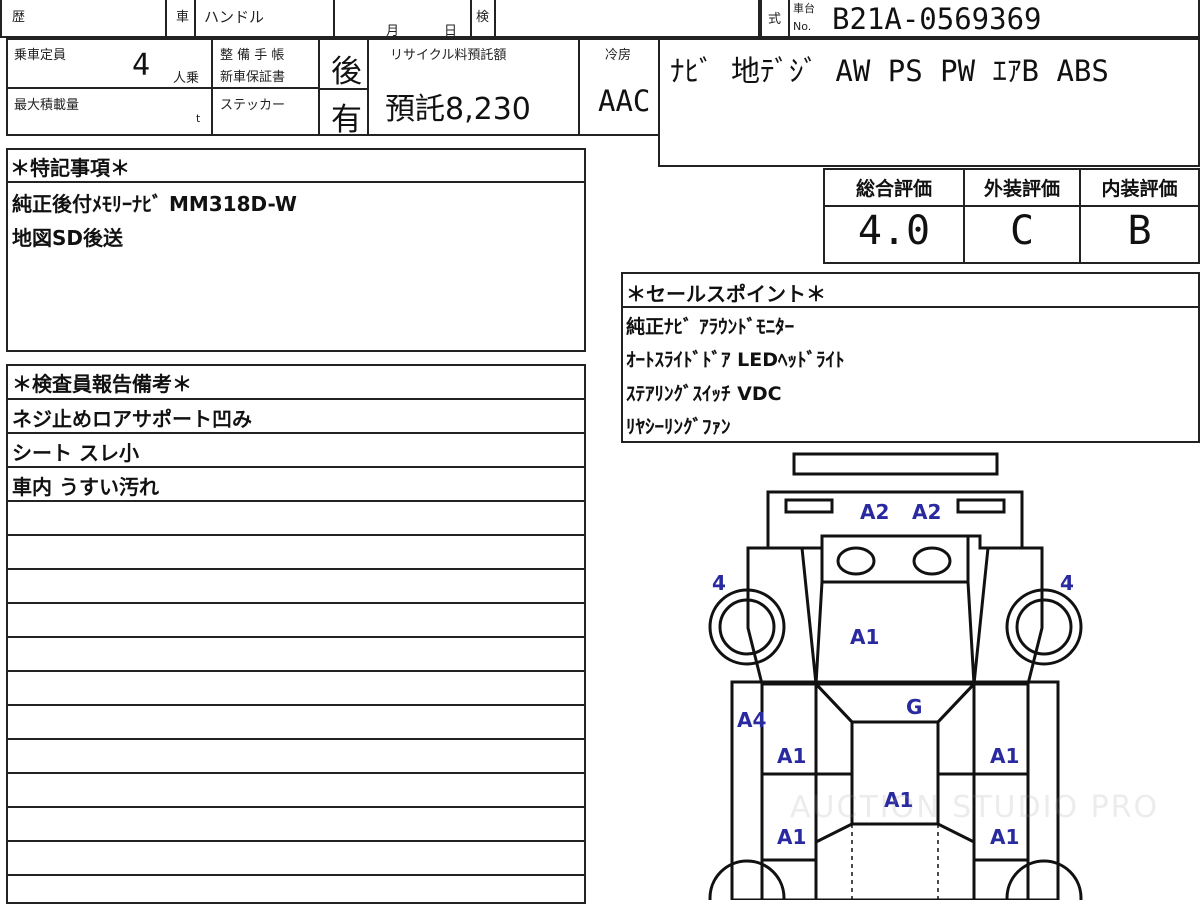 The image size is (1200, 904). What do you see at coordinates (792, 756) in the screenshot?
I see `damage-door-front-left: A1` at bounding box center [792, 756].